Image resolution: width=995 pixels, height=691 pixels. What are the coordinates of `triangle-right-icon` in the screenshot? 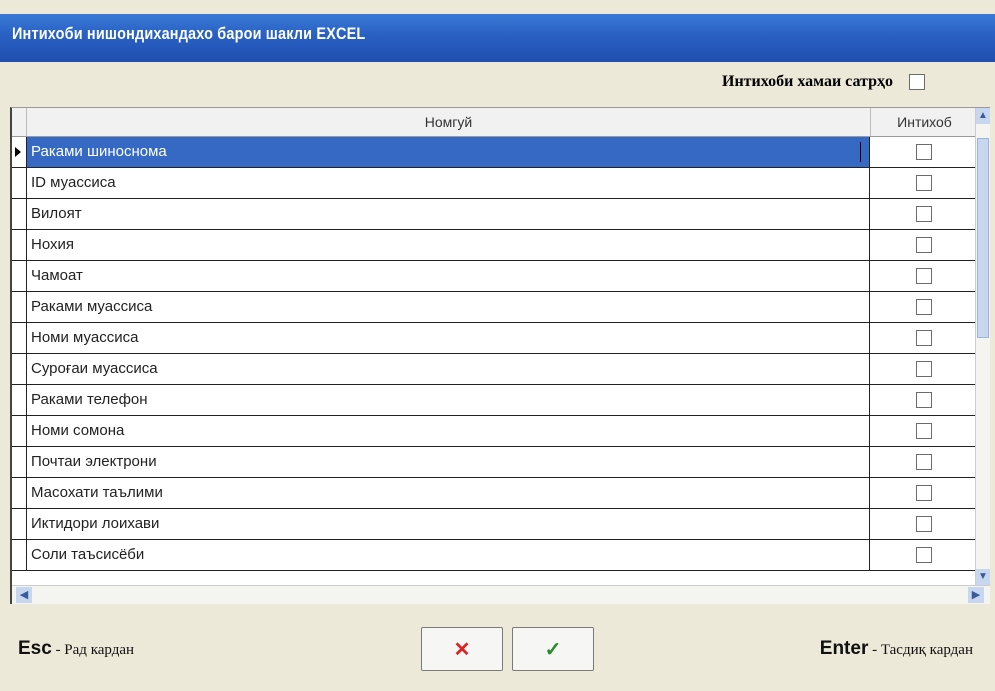 It's located at (18, 152).